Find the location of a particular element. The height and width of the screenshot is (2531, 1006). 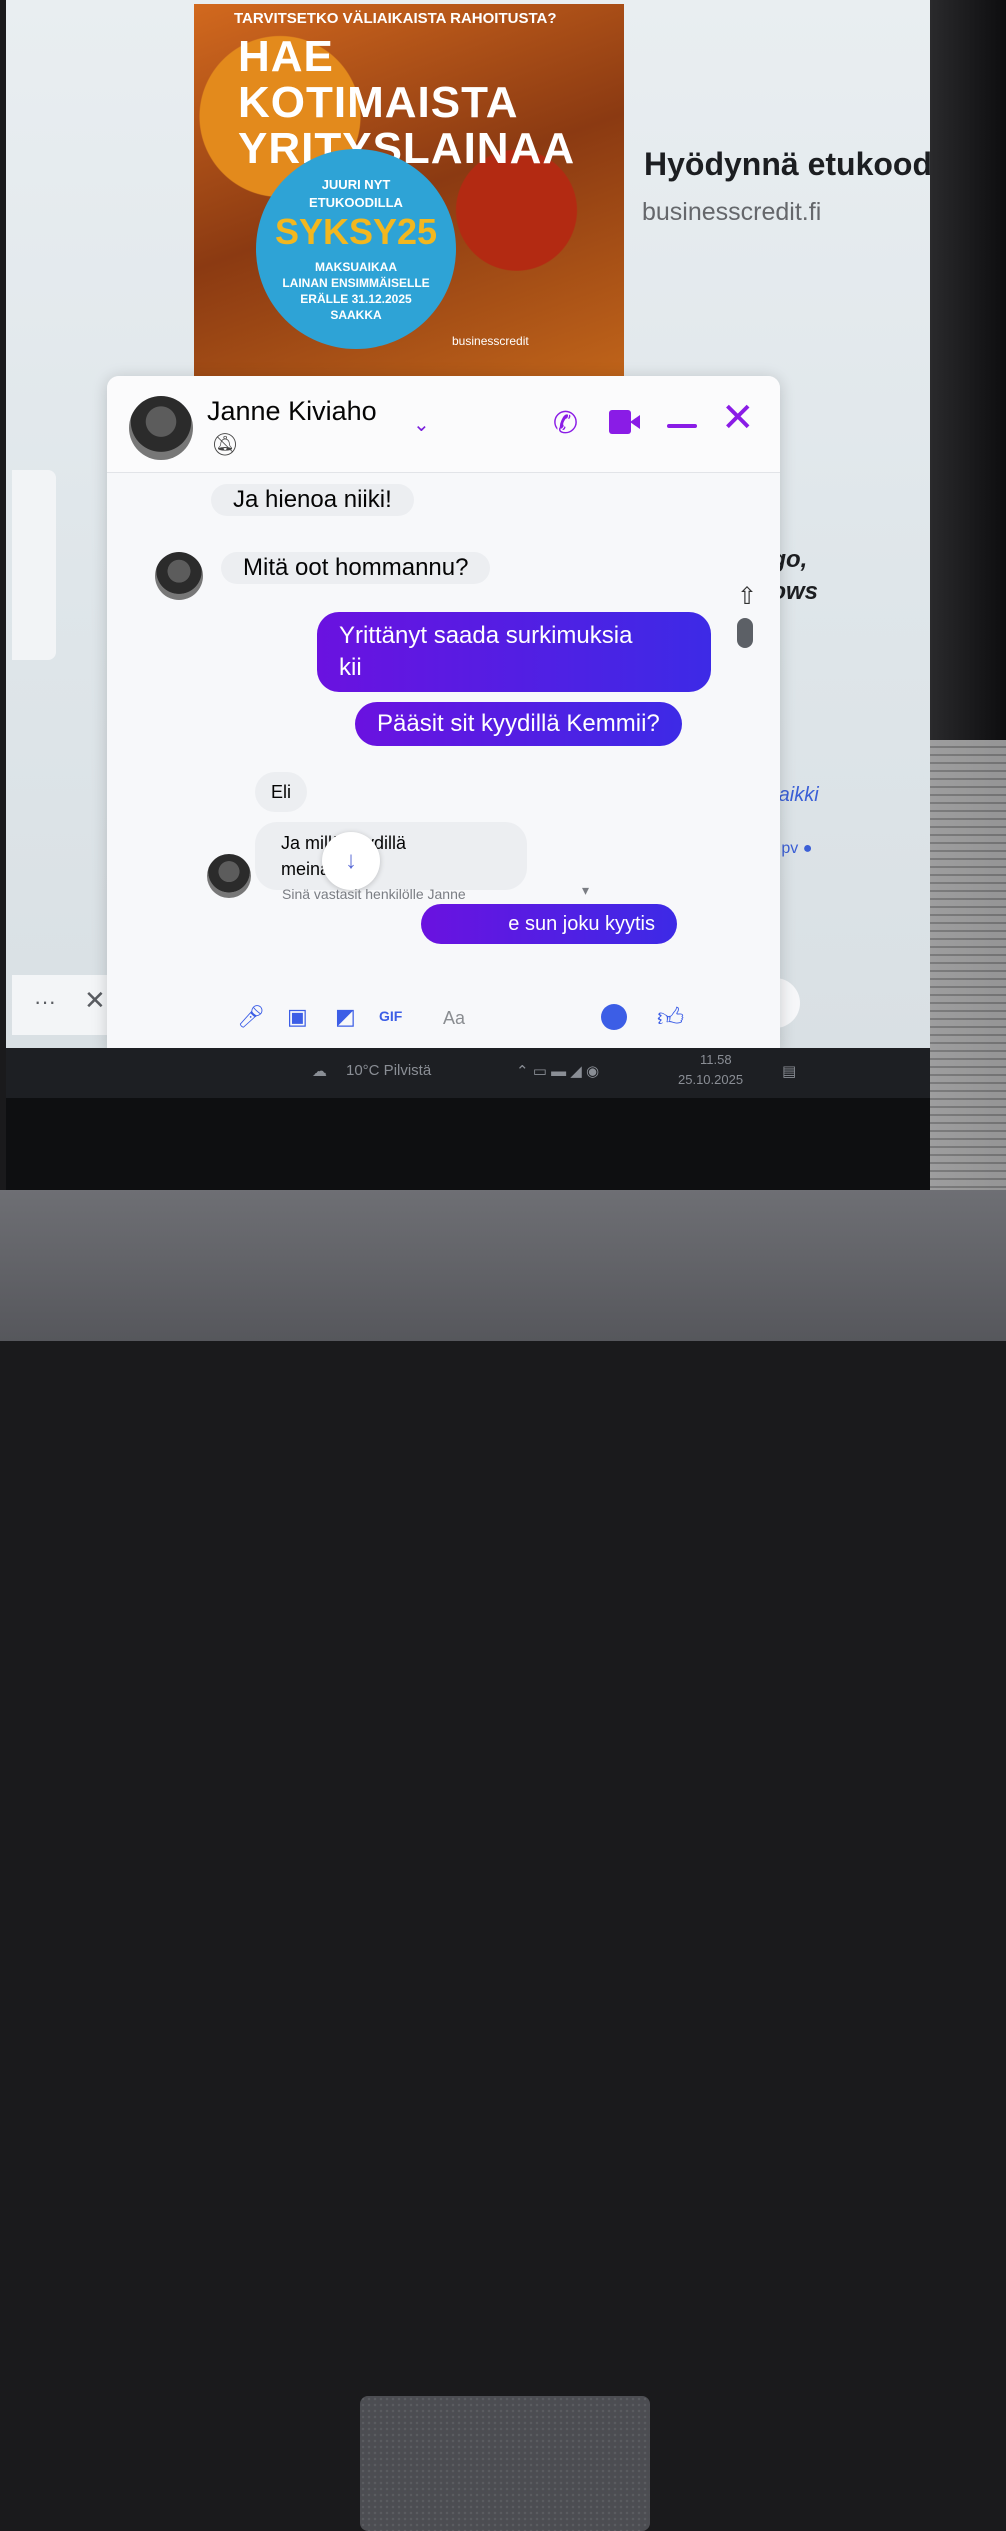

lower-bezel is located at coordinates (468, 1144).